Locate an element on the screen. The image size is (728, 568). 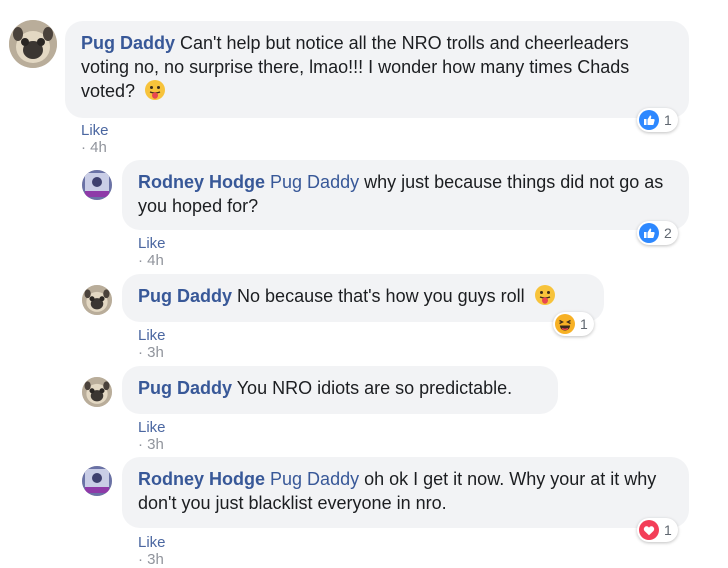
reaction-summary: 2 is located at coordinates (657, 233).